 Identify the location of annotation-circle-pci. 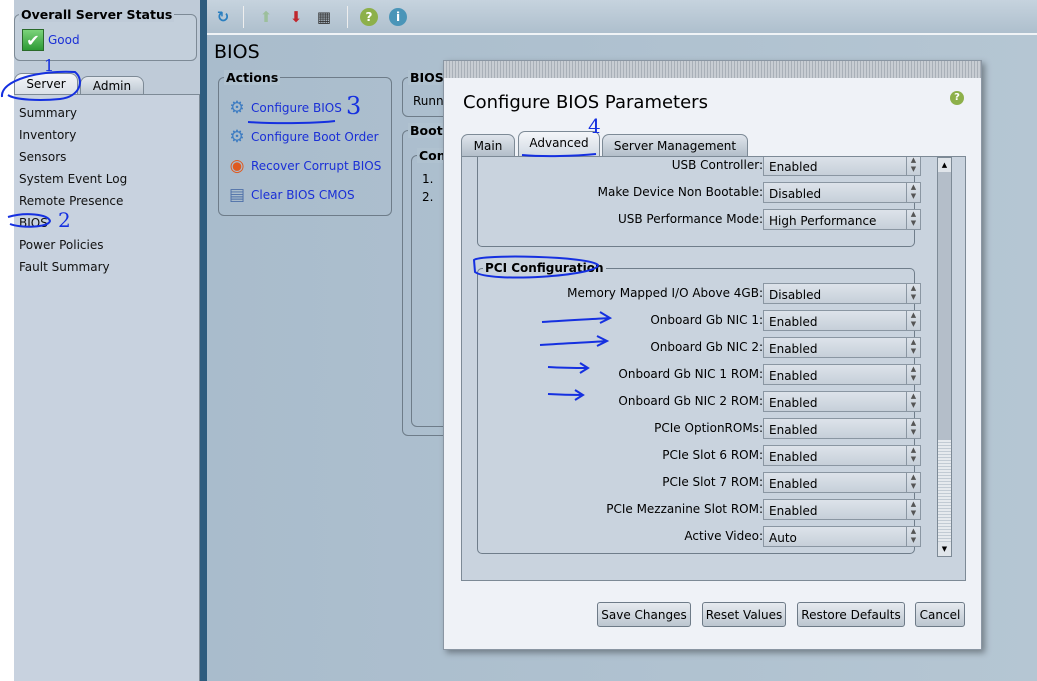
(536, 267).